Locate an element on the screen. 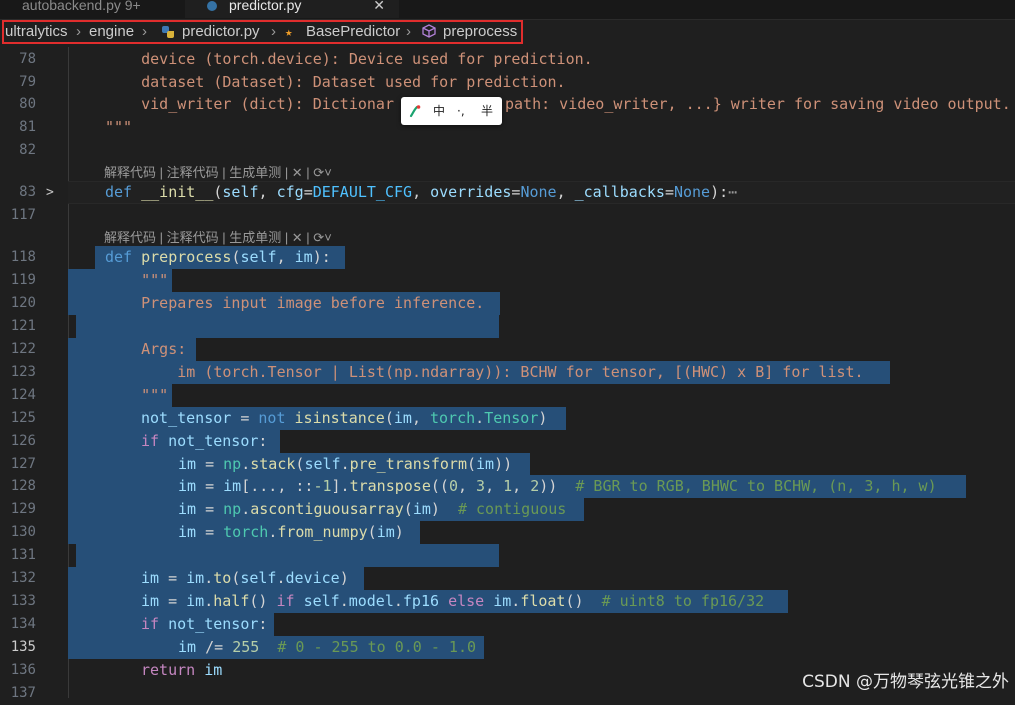 This screenshot has height=705, width=1015. code-statement: im = im.to(self.device) is located at coordinates (245, 578).